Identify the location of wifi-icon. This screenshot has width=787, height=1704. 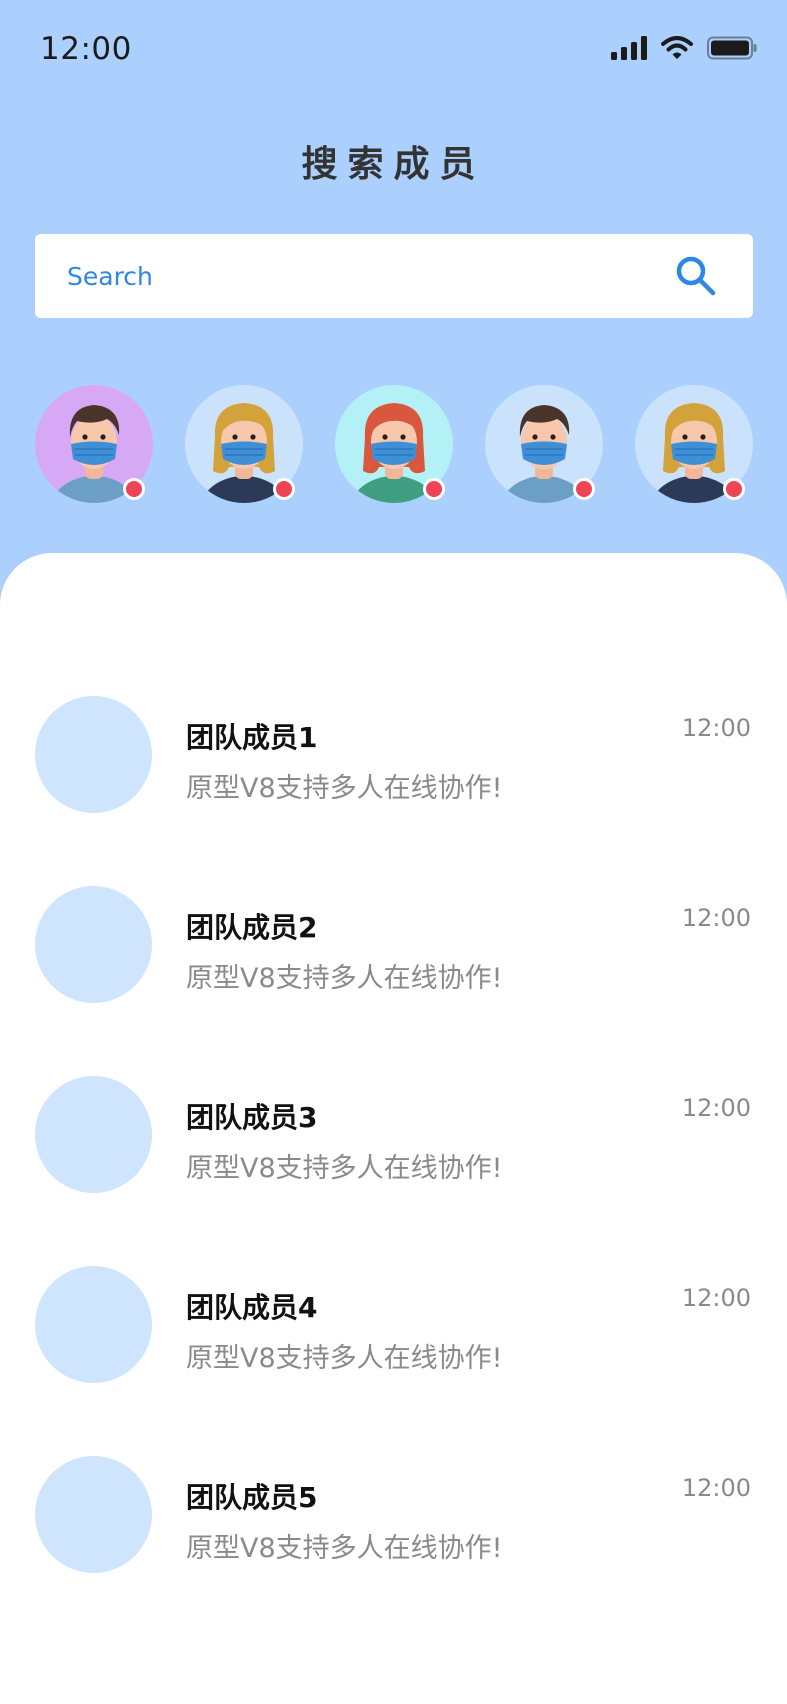
(677, 47).